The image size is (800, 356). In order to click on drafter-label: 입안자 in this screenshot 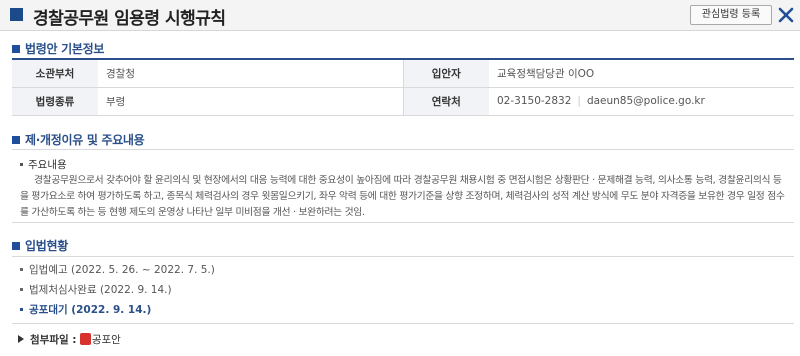, I will do `click(445, 73)`.